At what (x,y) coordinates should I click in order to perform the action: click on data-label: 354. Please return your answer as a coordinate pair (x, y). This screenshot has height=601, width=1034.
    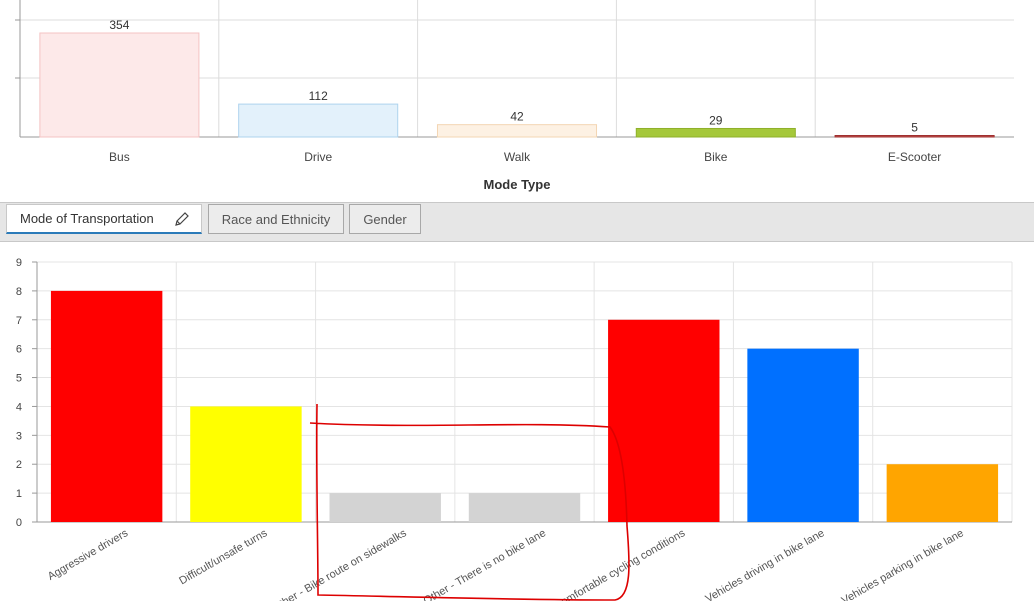
    Looking at the image, I should click on (119, 25).